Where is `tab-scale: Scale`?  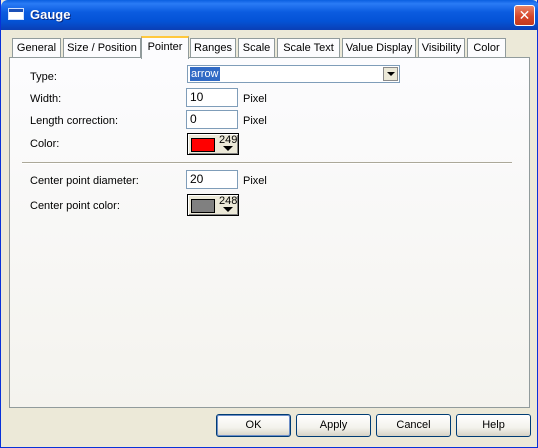 tab-scale: Scale is located at coordinates (256, 48).